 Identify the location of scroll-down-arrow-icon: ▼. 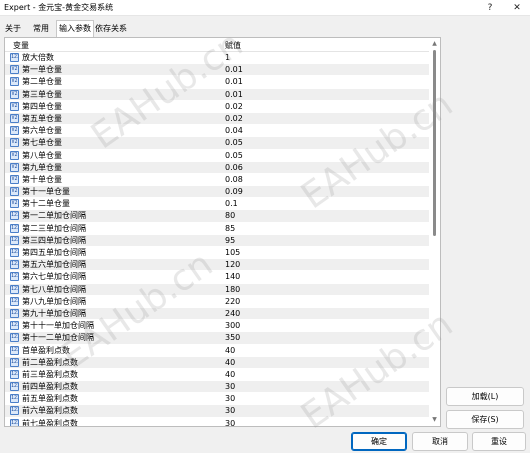
(434, 420).